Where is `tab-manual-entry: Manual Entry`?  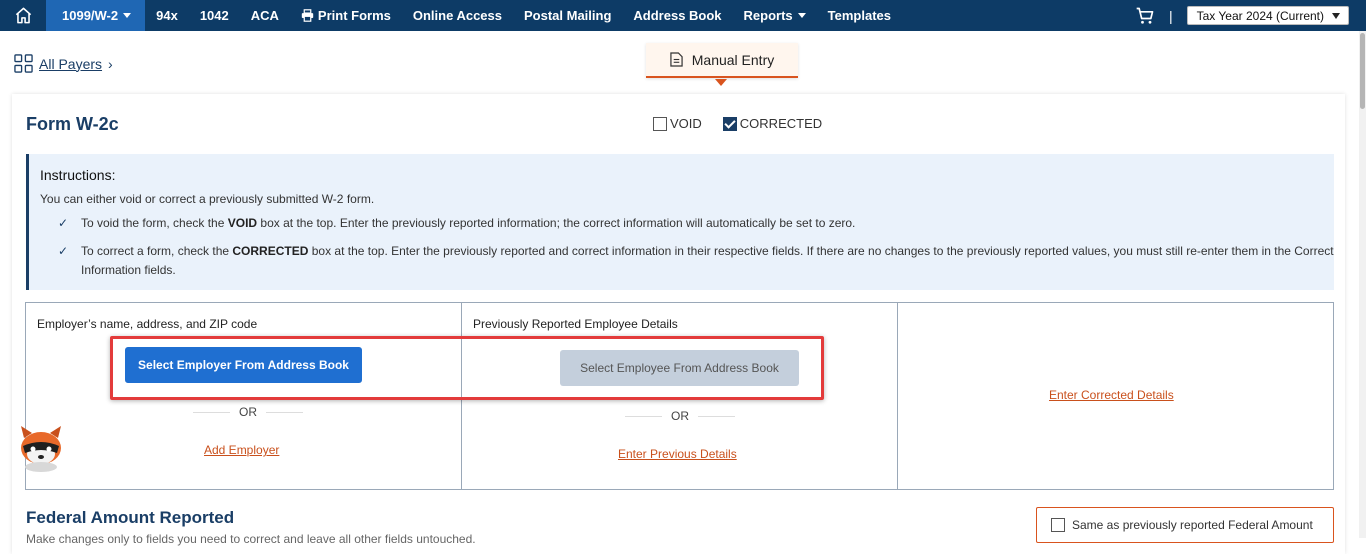
tab-manual-entry: Manual Entry is located at coordinates (722, 60).